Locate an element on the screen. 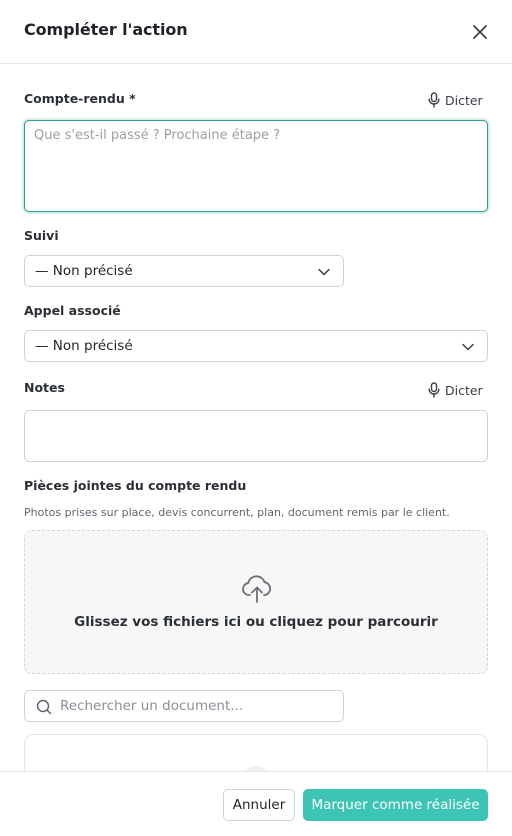  dictate-compte-rendu-button: Dicter is located at coordinates (455, 100).